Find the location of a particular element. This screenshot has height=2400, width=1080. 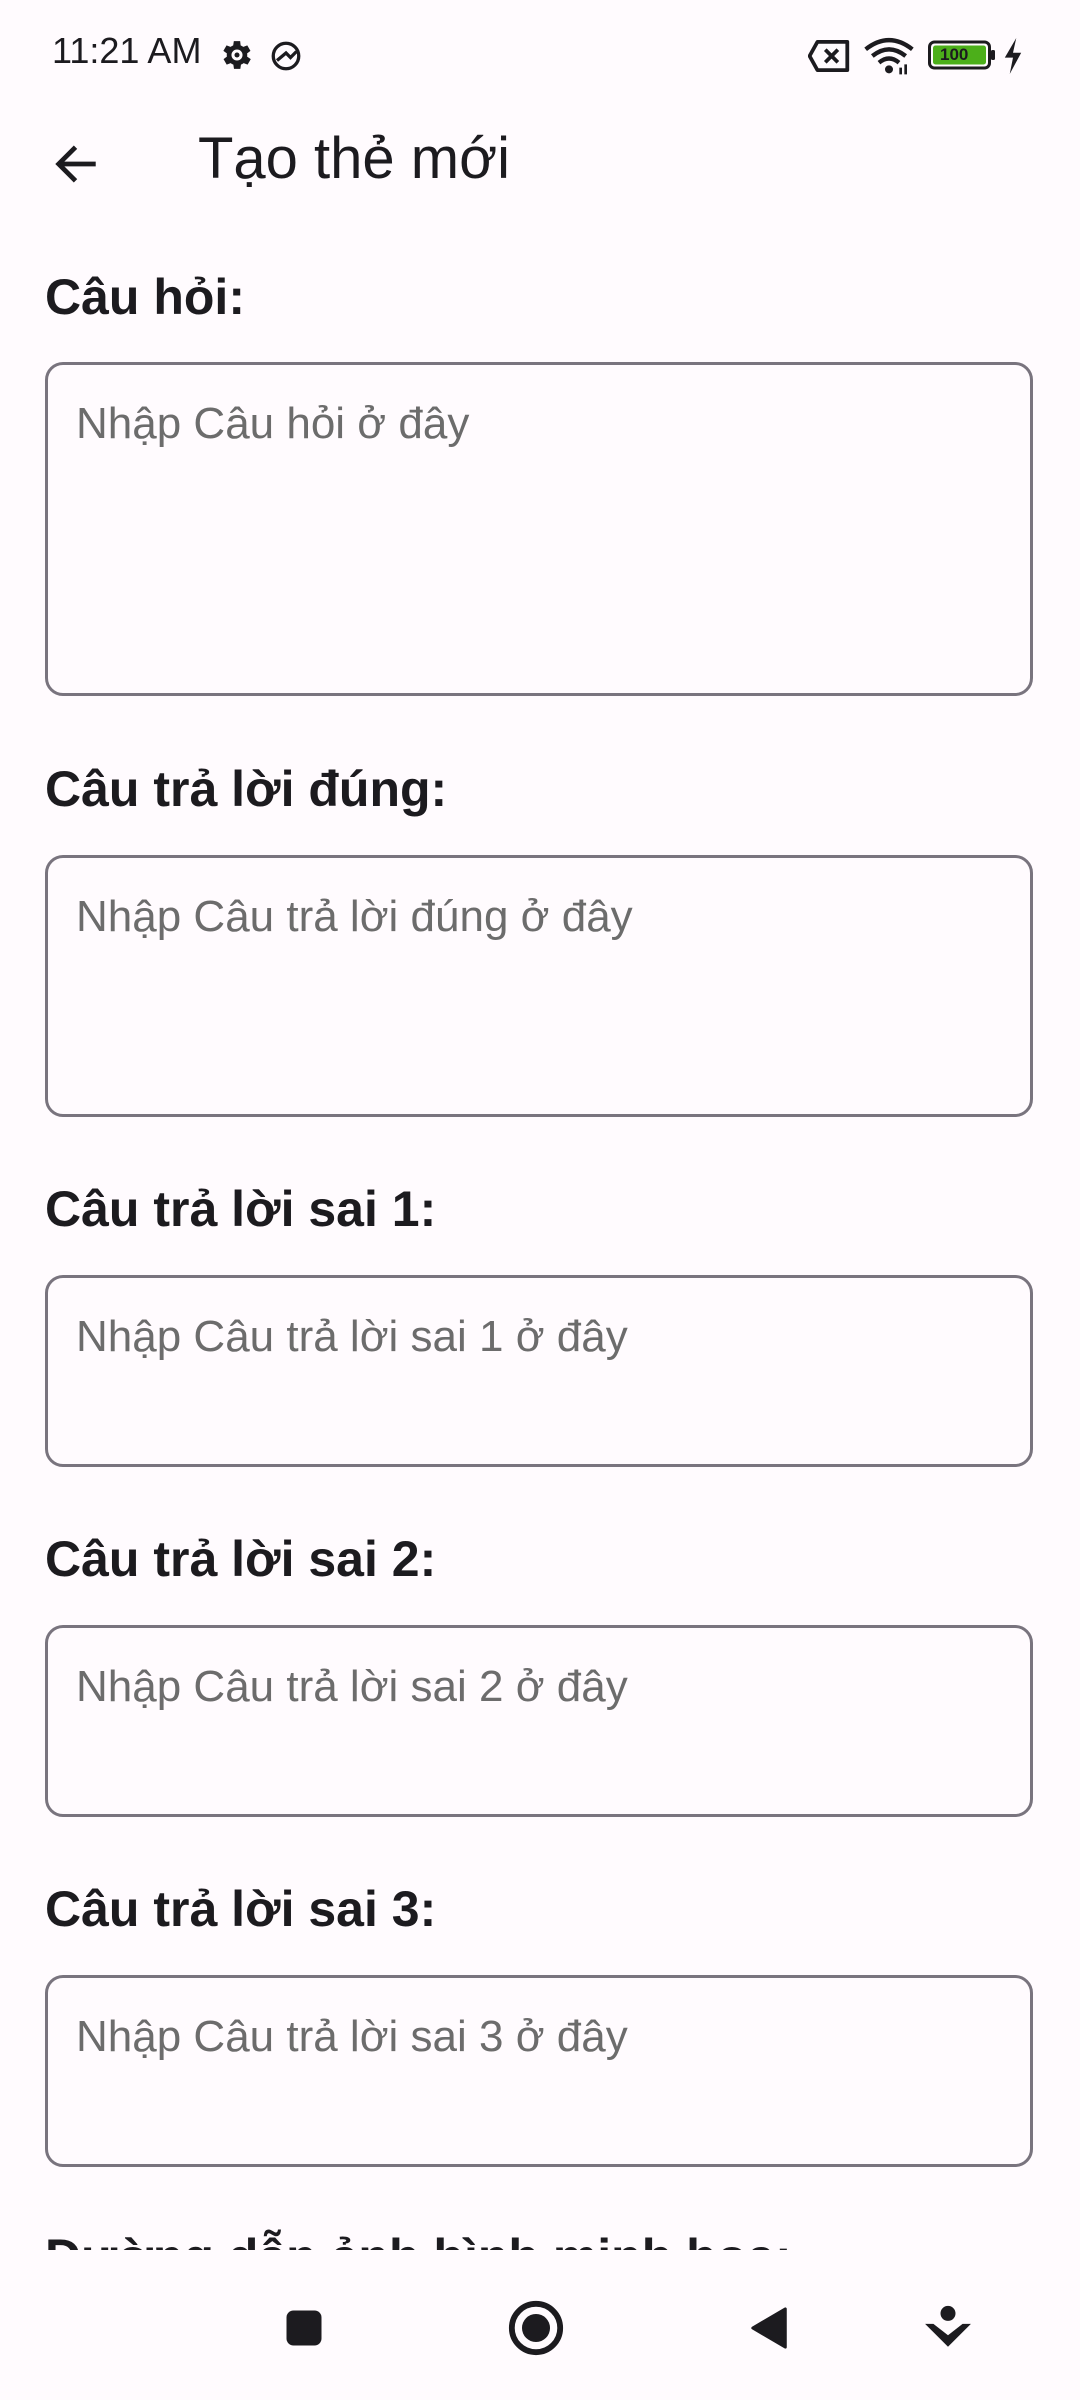

arrow-back-icon is located at coordinates (76, 166).